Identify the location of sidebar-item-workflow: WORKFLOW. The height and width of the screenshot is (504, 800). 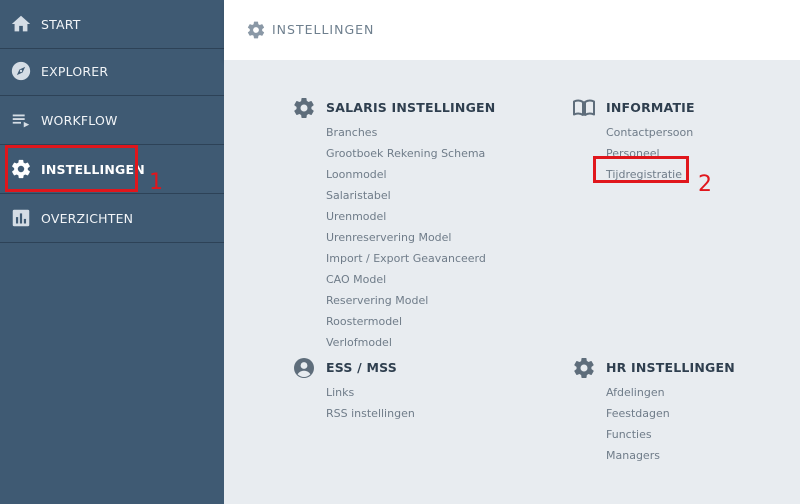
(112, 120).